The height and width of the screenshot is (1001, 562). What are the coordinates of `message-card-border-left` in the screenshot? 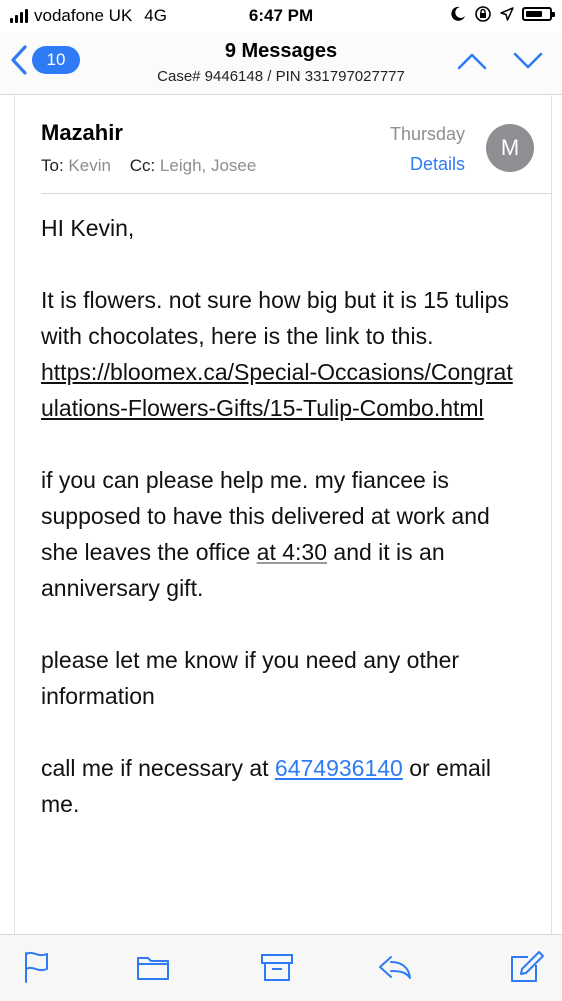 It's located at (14, 514).